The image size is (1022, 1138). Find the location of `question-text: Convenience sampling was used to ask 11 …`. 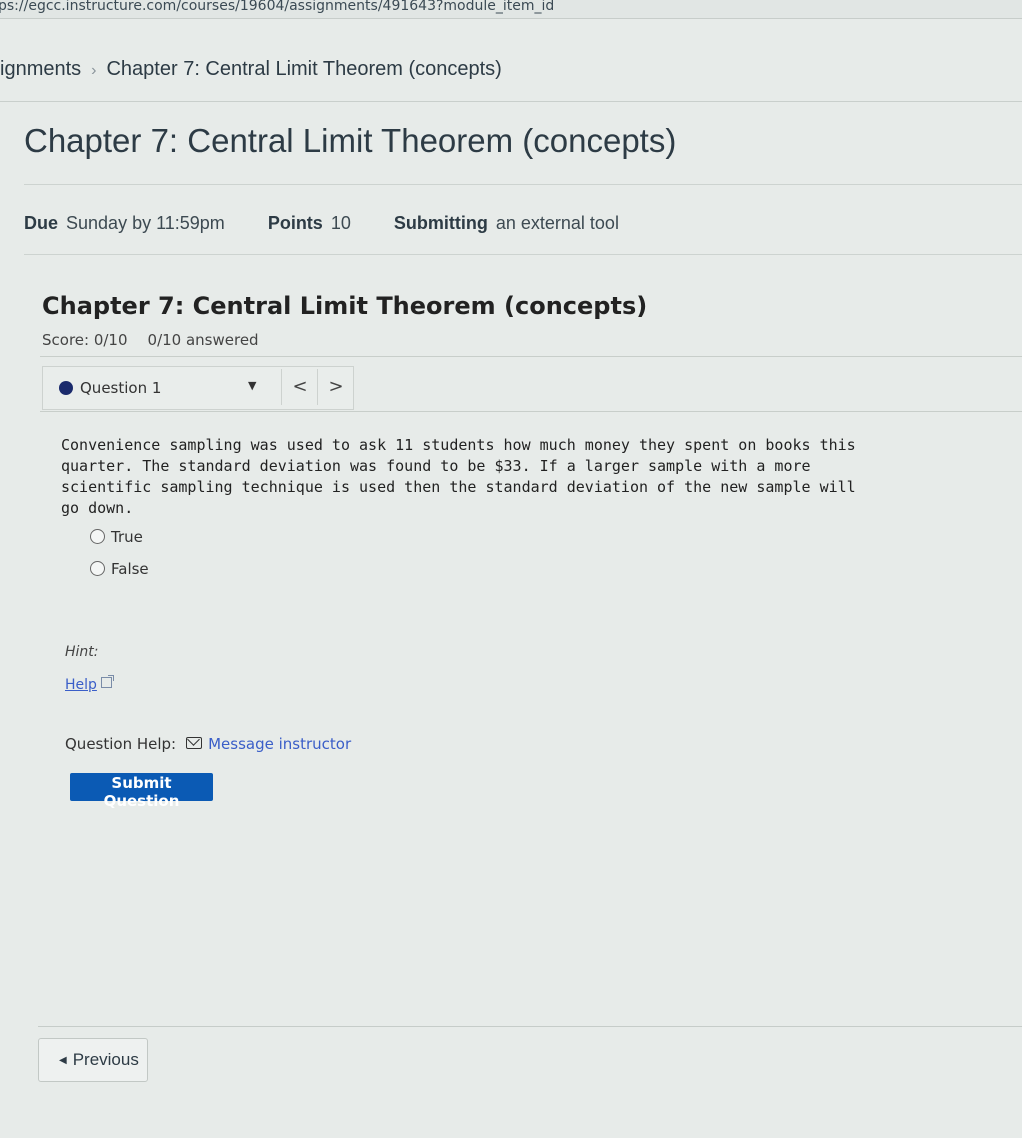

question-text: Convenience sampling was used to ask 11 … is located at coordinates (458, 476).